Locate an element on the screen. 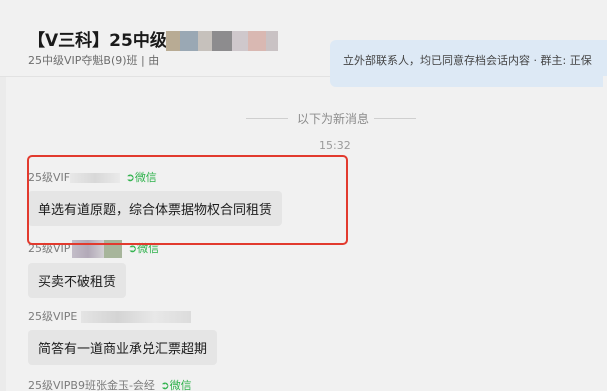 Image resolution: width=607 pixels, height=391 pixels. wechat-tag: ➲微信 is located at coordinates (175, 385).